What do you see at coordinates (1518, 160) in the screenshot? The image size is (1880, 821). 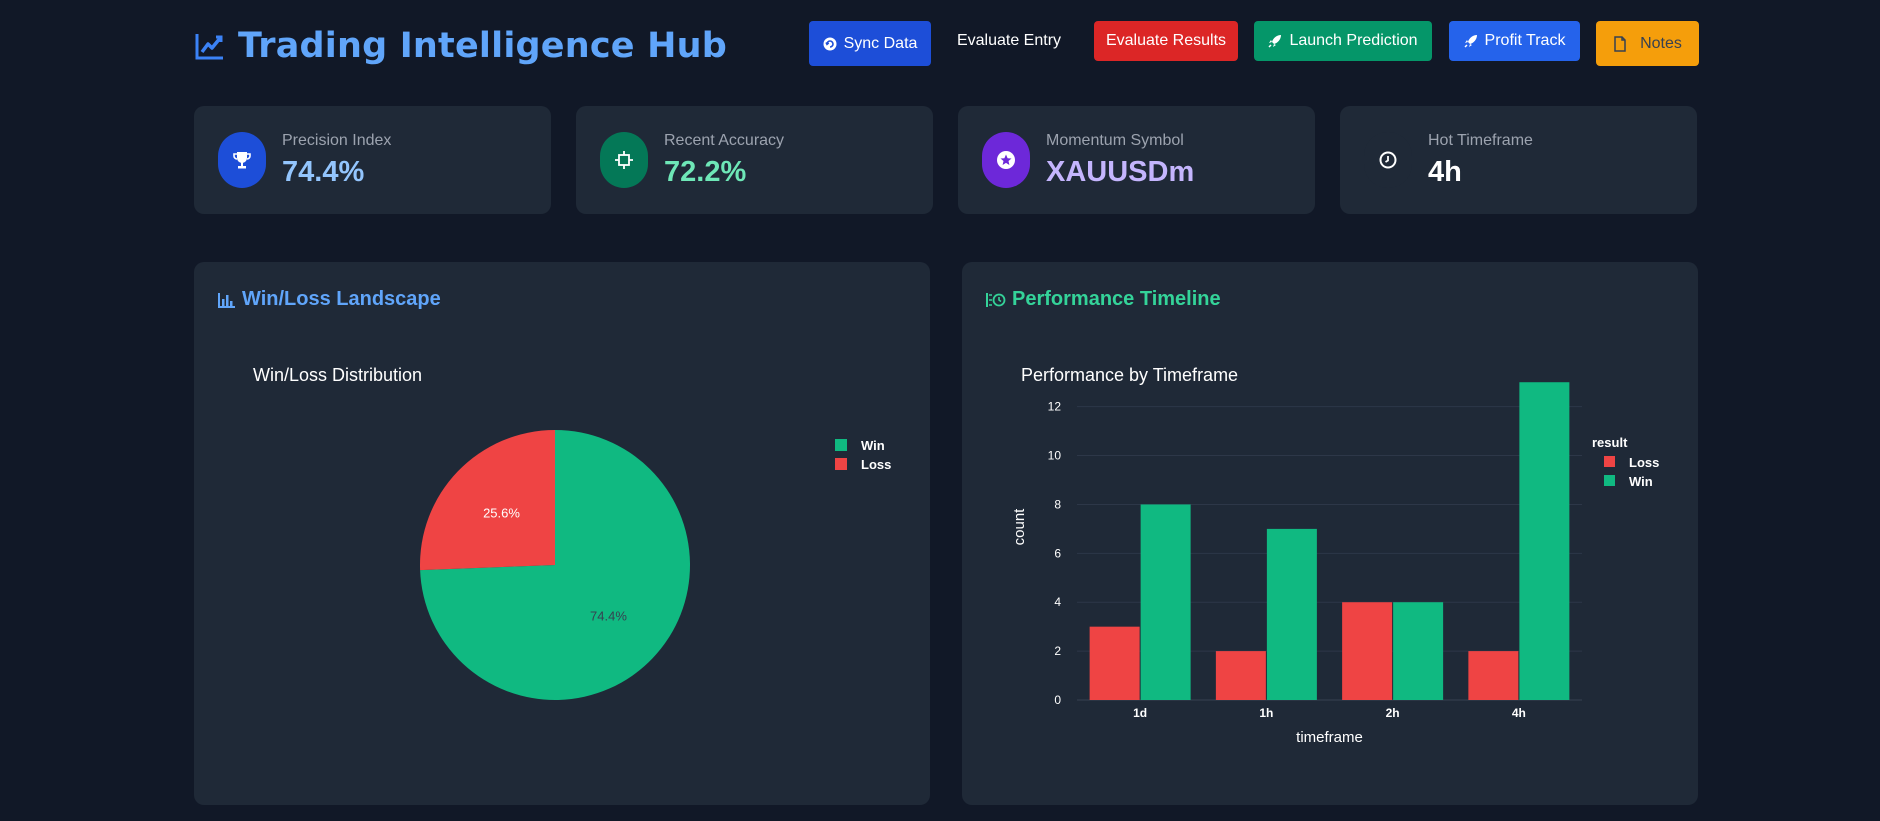 I see `stat-card-timeframe: Hot Timeframe 4h` at bounding box center [1518, 160].